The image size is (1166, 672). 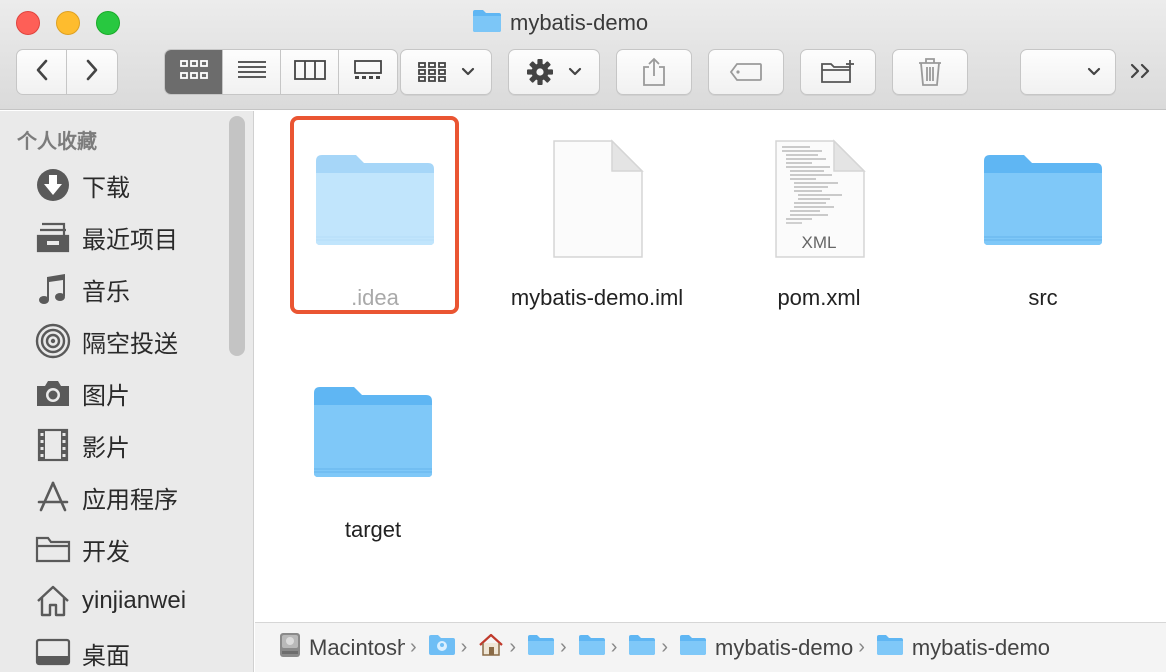 What do you see at coordinates (53, 185) in the screenshot?
I see `download-icon` at bounding box center [53, 185].